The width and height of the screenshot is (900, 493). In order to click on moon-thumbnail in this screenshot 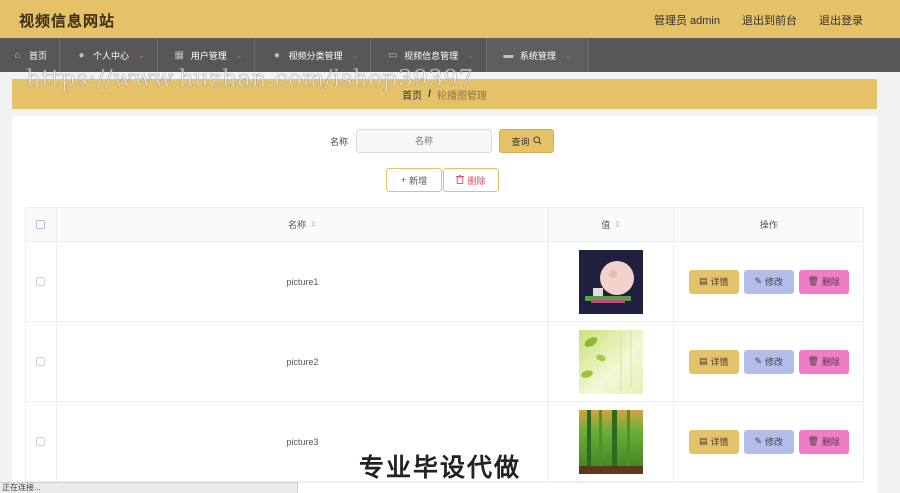, I will do `click(611, 281)`.